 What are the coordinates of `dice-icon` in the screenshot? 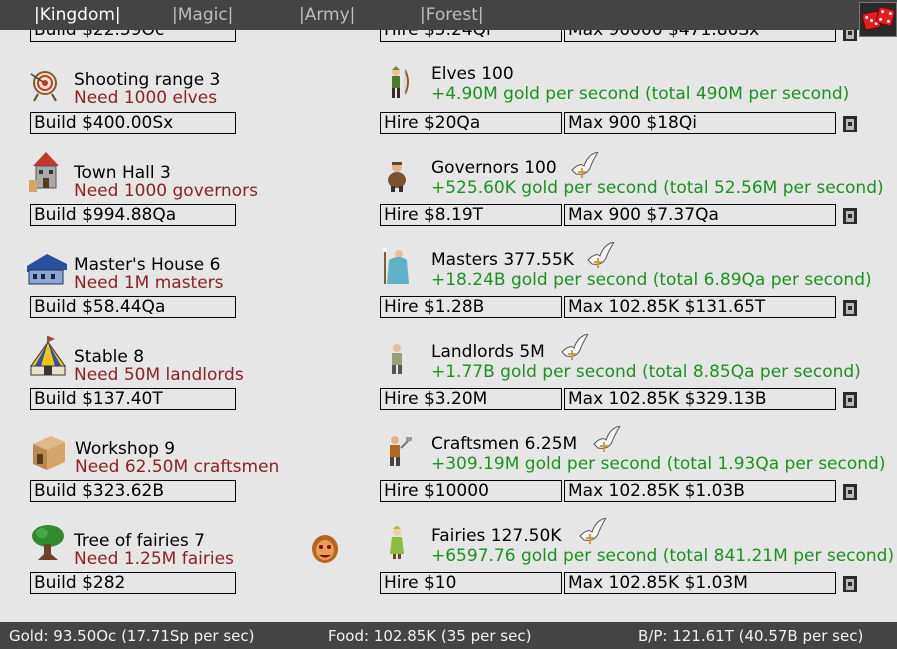 It's located at (878, 19).